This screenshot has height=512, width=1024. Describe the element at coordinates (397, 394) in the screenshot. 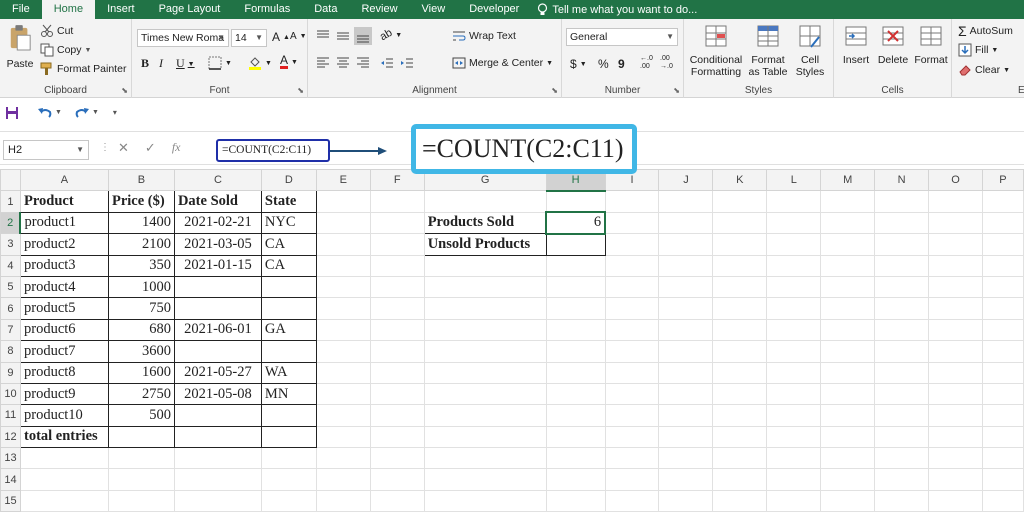

I see `cell-f10` at that location.